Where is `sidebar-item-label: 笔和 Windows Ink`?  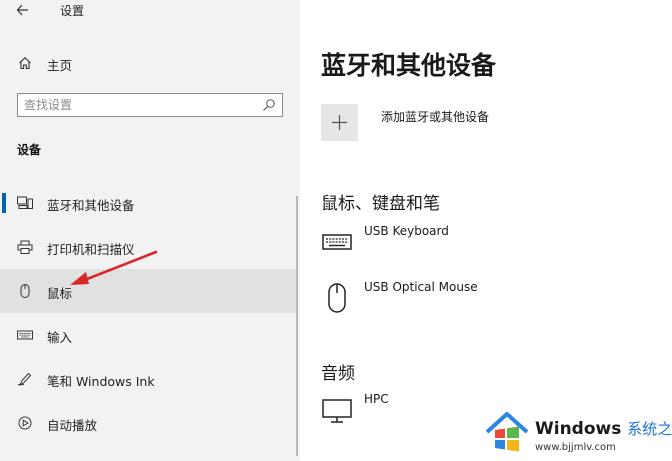
sidebar-item-label: 笔和 Windows Ink is located at coordinates (101, 381).